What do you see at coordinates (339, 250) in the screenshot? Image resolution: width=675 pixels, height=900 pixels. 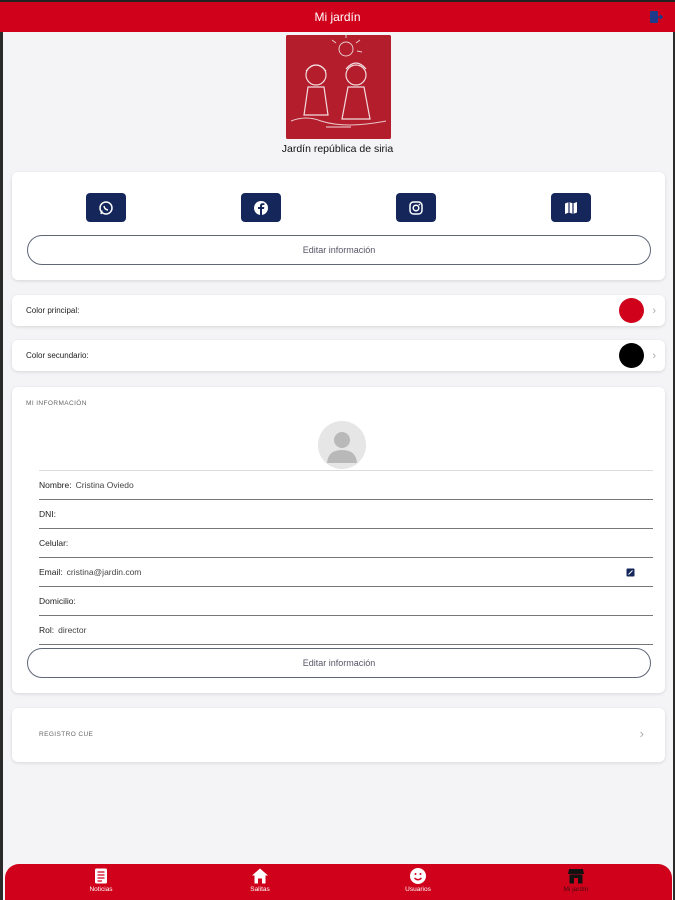 I see `edit-school-info-button: Editar información` at bounding box center [339, 250].